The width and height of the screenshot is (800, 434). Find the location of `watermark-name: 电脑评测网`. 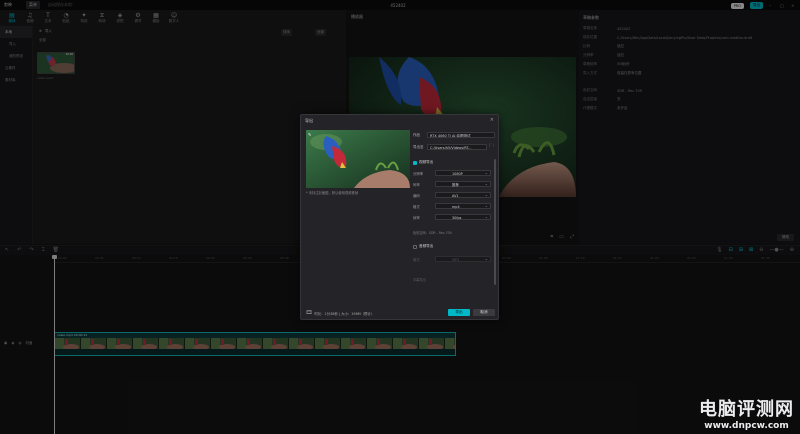

watermark-name: 电脑评测网 is located at coordinates (746, 409).